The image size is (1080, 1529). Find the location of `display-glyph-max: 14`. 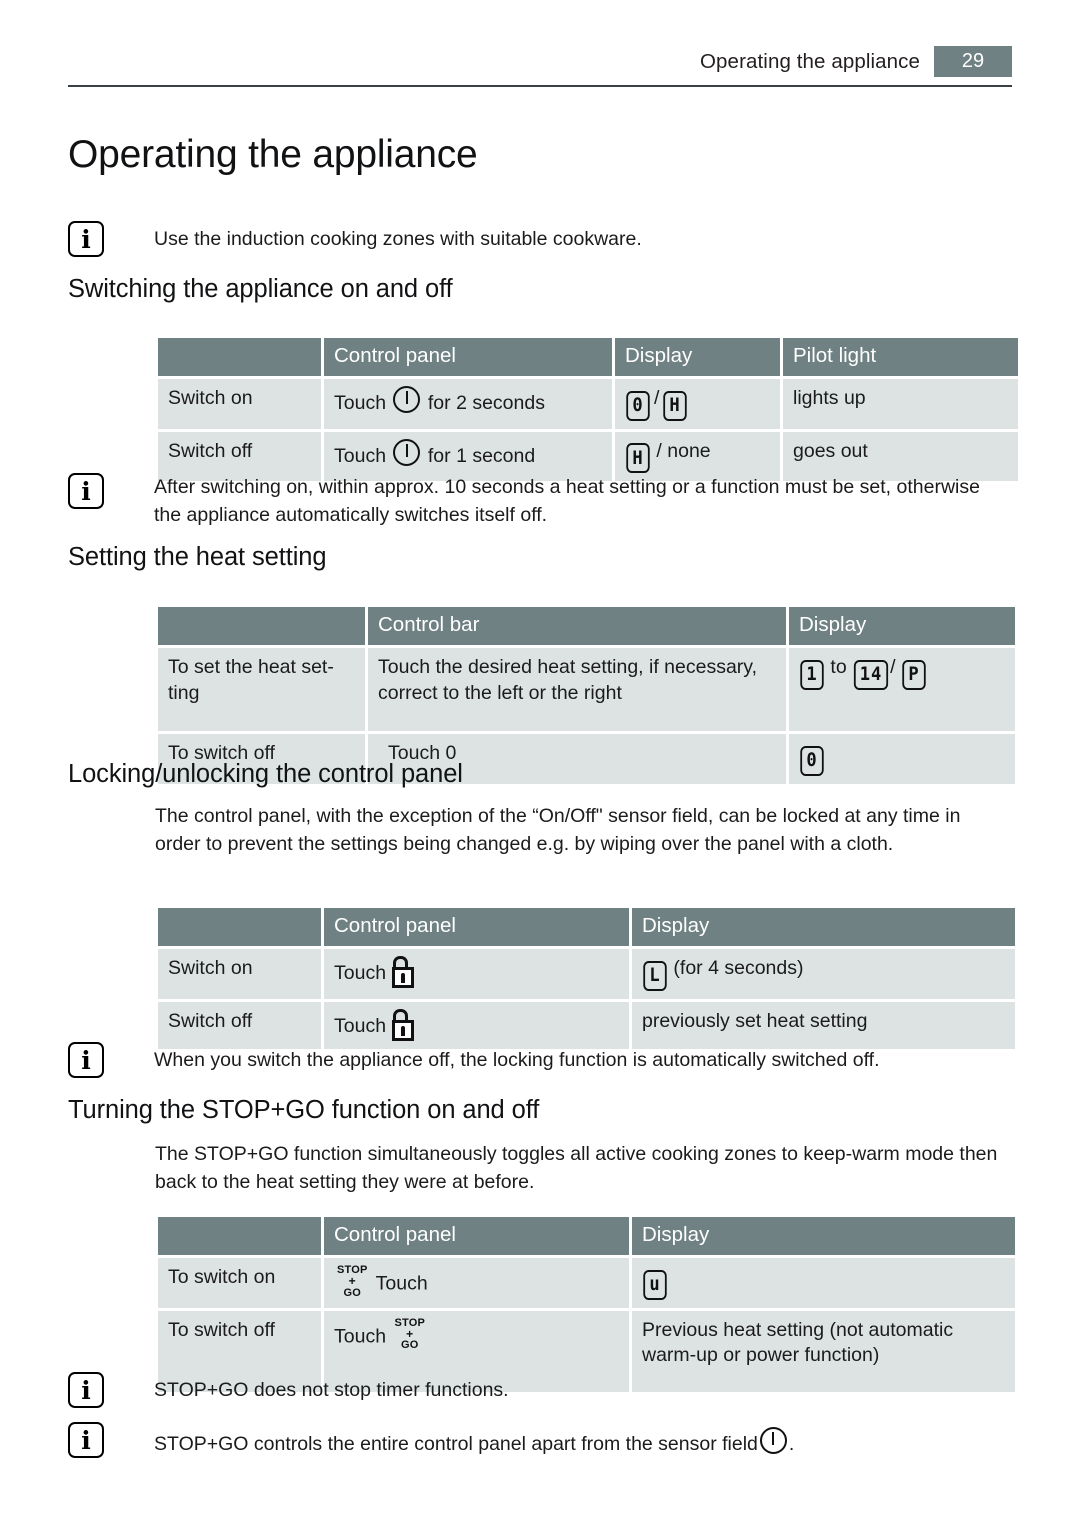

display-glyph-max: 14 is located at coordinates (871, 674).